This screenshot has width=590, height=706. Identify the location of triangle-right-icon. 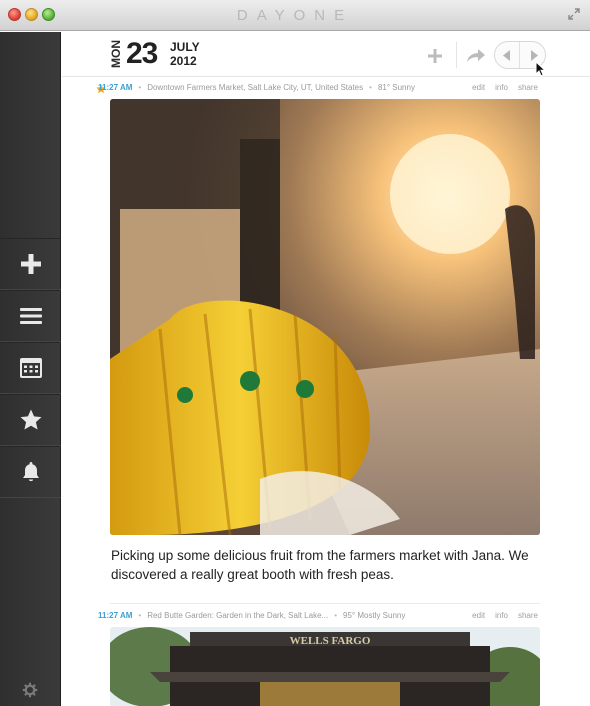
(534, 55).